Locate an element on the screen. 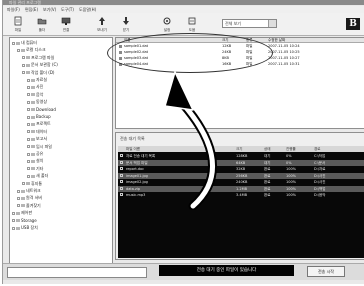  transfer-row: image01.jpg 256KB 완료 100% D:\사진 is located at coordinates (241, 175).